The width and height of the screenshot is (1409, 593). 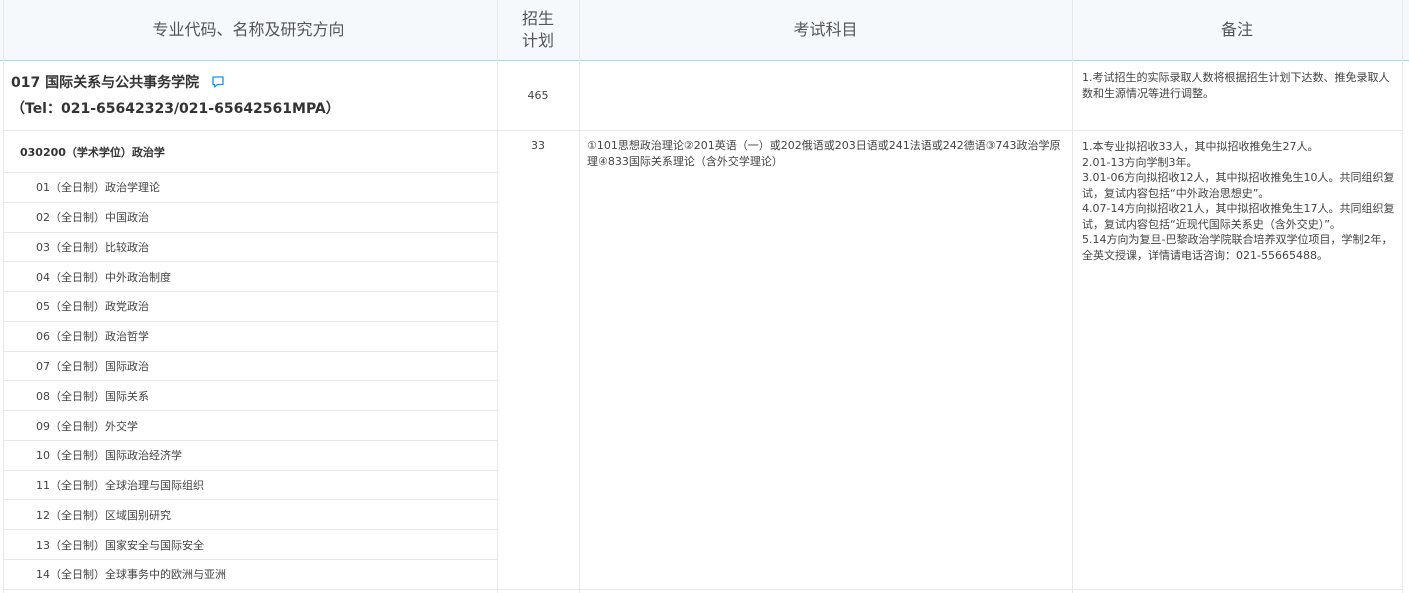 I want to click on direction-item: 08（全日制）国际关系, so click(x=92, y=396).